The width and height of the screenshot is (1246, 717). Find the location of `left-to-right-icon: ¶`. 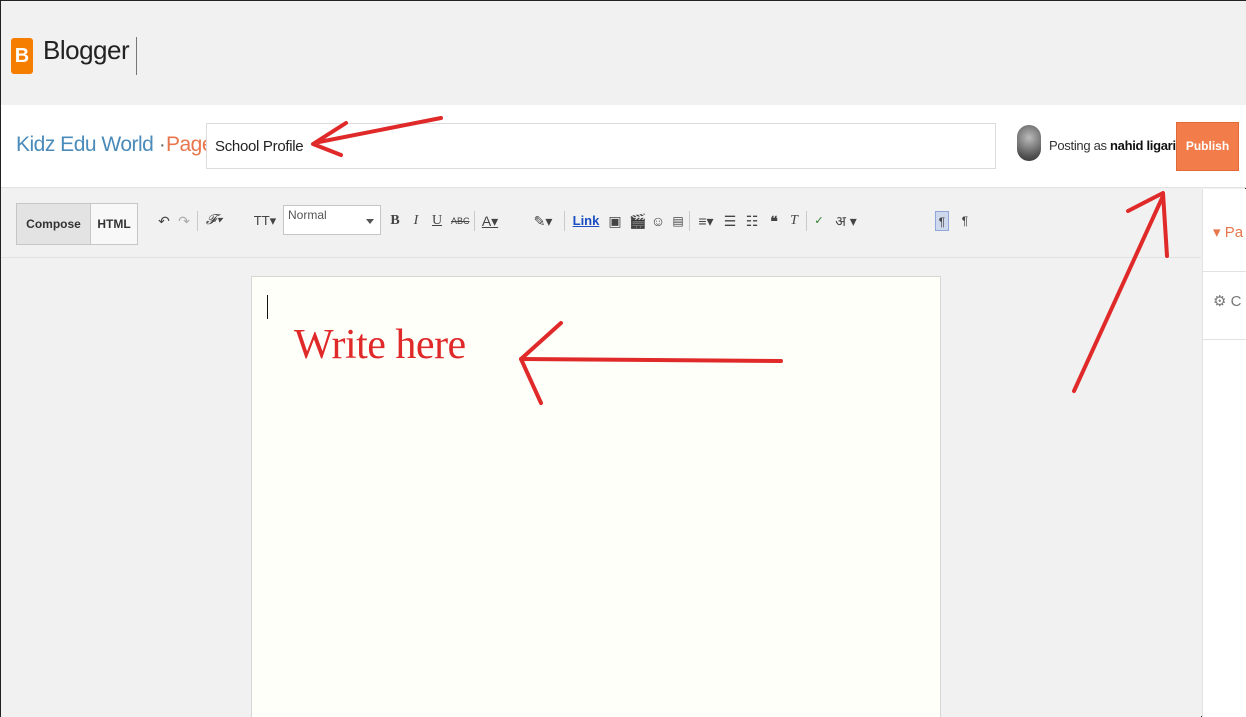

left-to-right-icon: ¶ is located at coordinates (942, 221).